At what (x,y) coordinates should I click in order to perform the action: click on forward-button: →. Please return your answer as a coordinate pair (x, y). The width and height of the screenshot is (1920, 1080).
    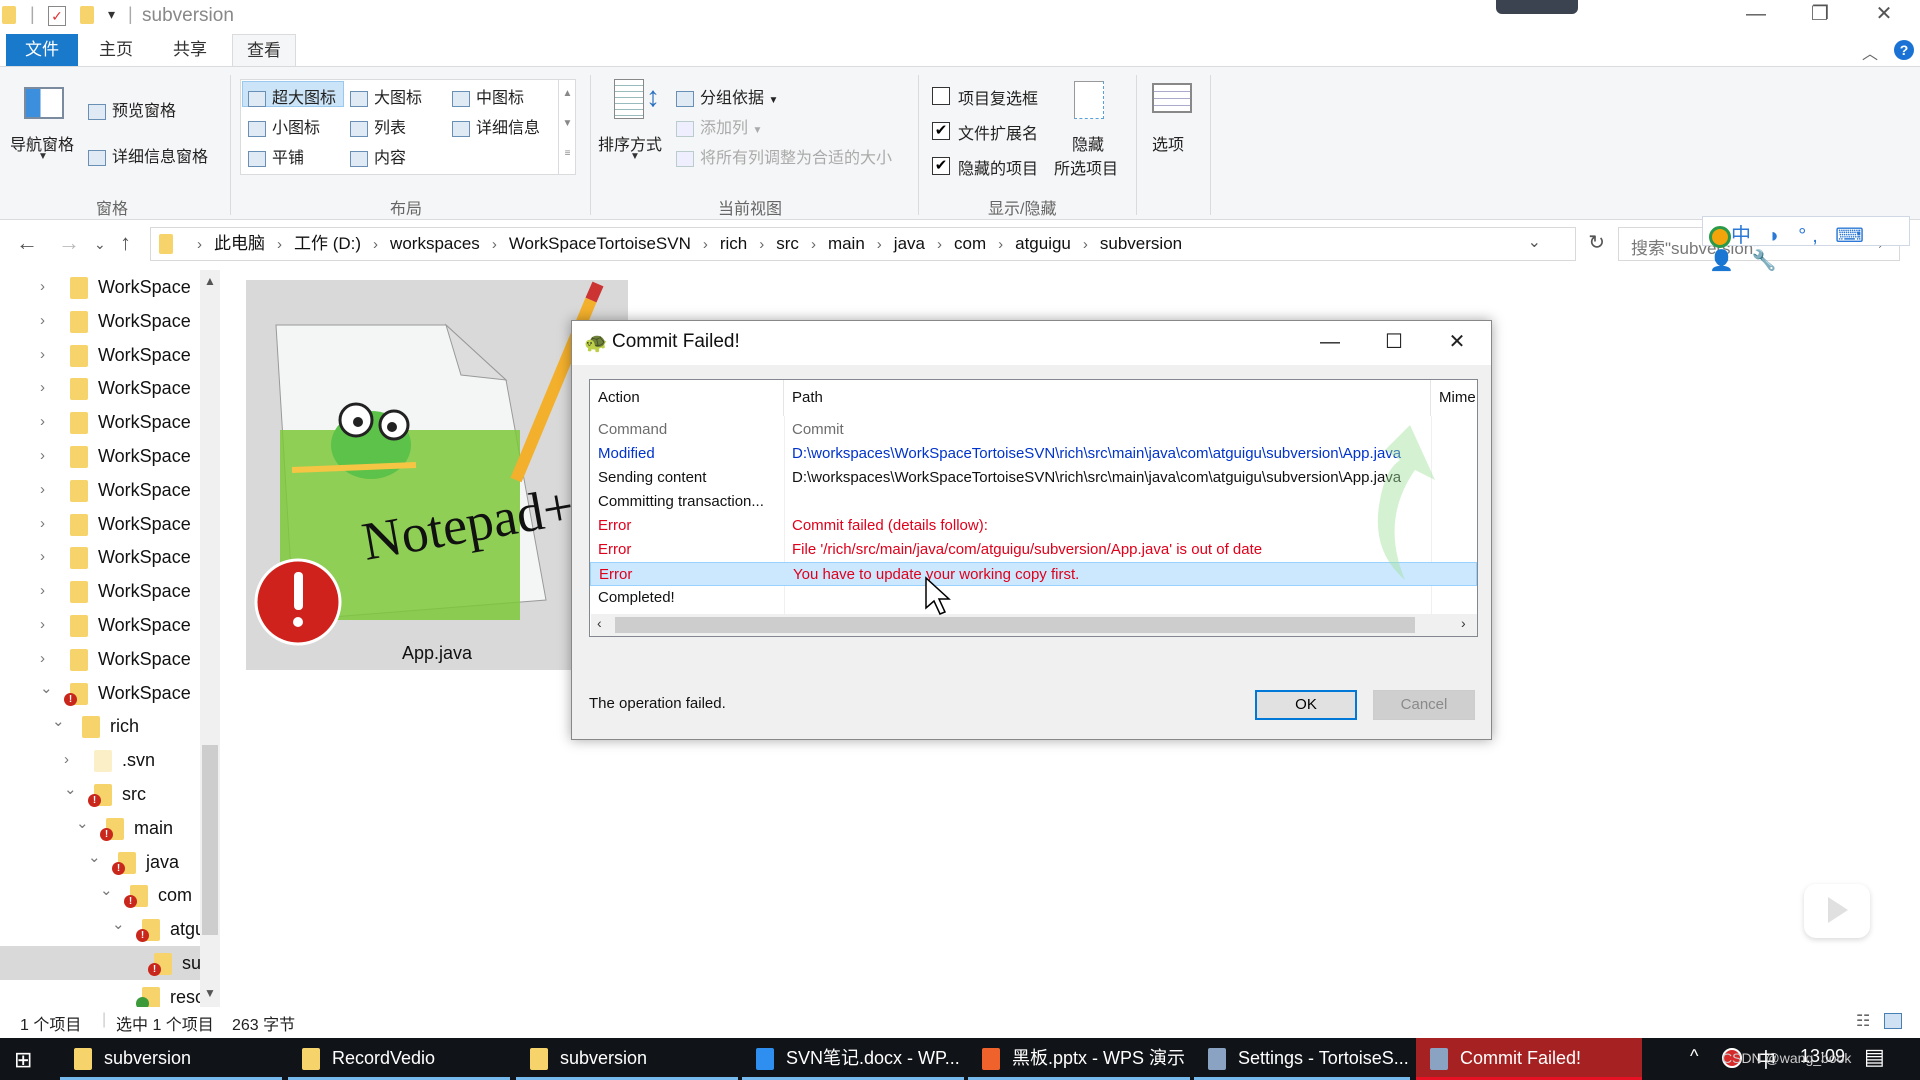
    Looking at the image, I should click on (69, 243).